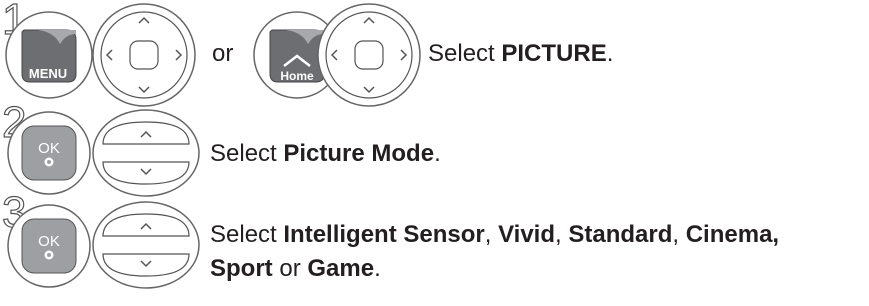 Image resolution: width=869 pixels, height=306 pixels. I want to click on ok-button-step2: OK, so click(49, 153).